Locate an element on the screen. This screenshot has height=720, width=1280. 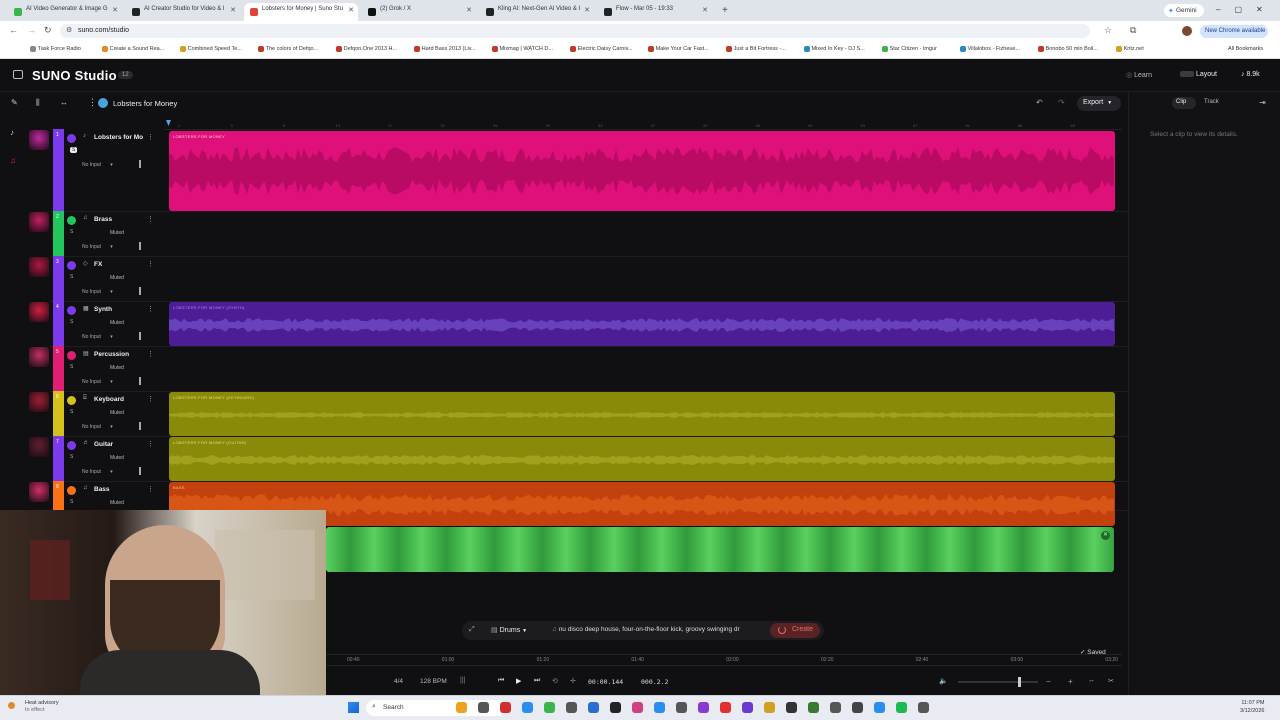
new-tab-button: + is located at coordinates (725, 10).